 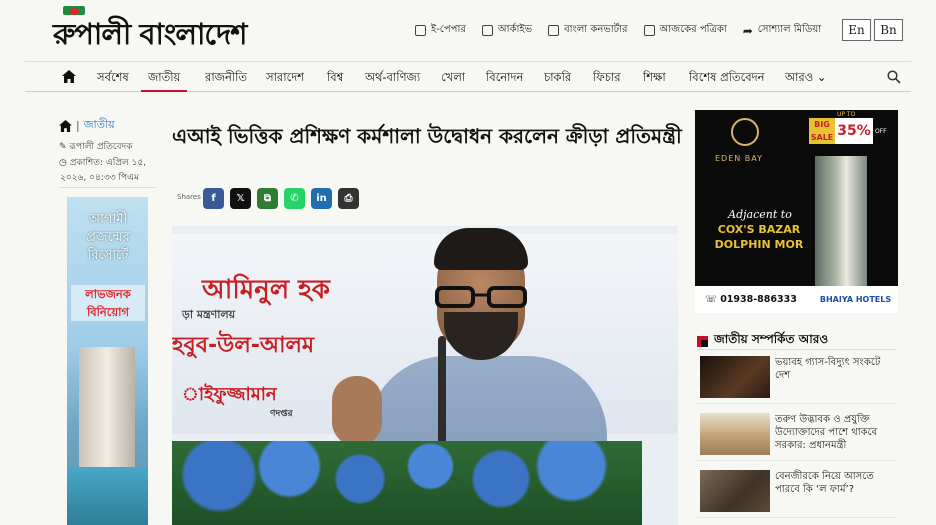 What do you see at coordinates (392, 77) in the screenshot?
I see `nav-item-business: অর্থ-বাণিজ্য` at bounding box center [392, 77].